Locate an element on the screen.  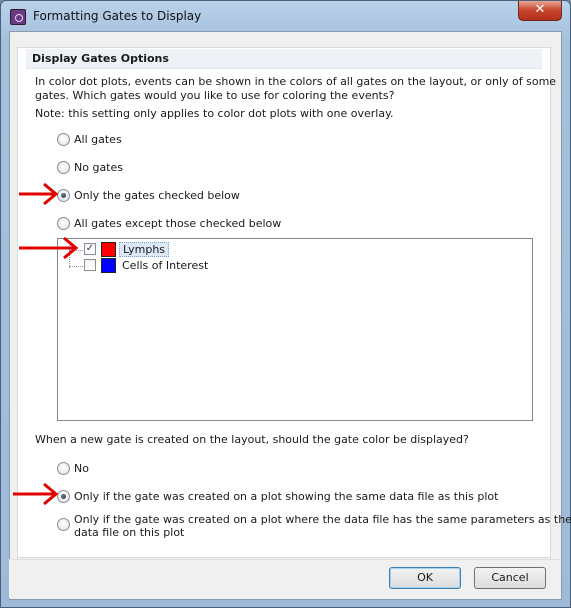
lymphs-color-swatch is located at coordinates (108, 249).